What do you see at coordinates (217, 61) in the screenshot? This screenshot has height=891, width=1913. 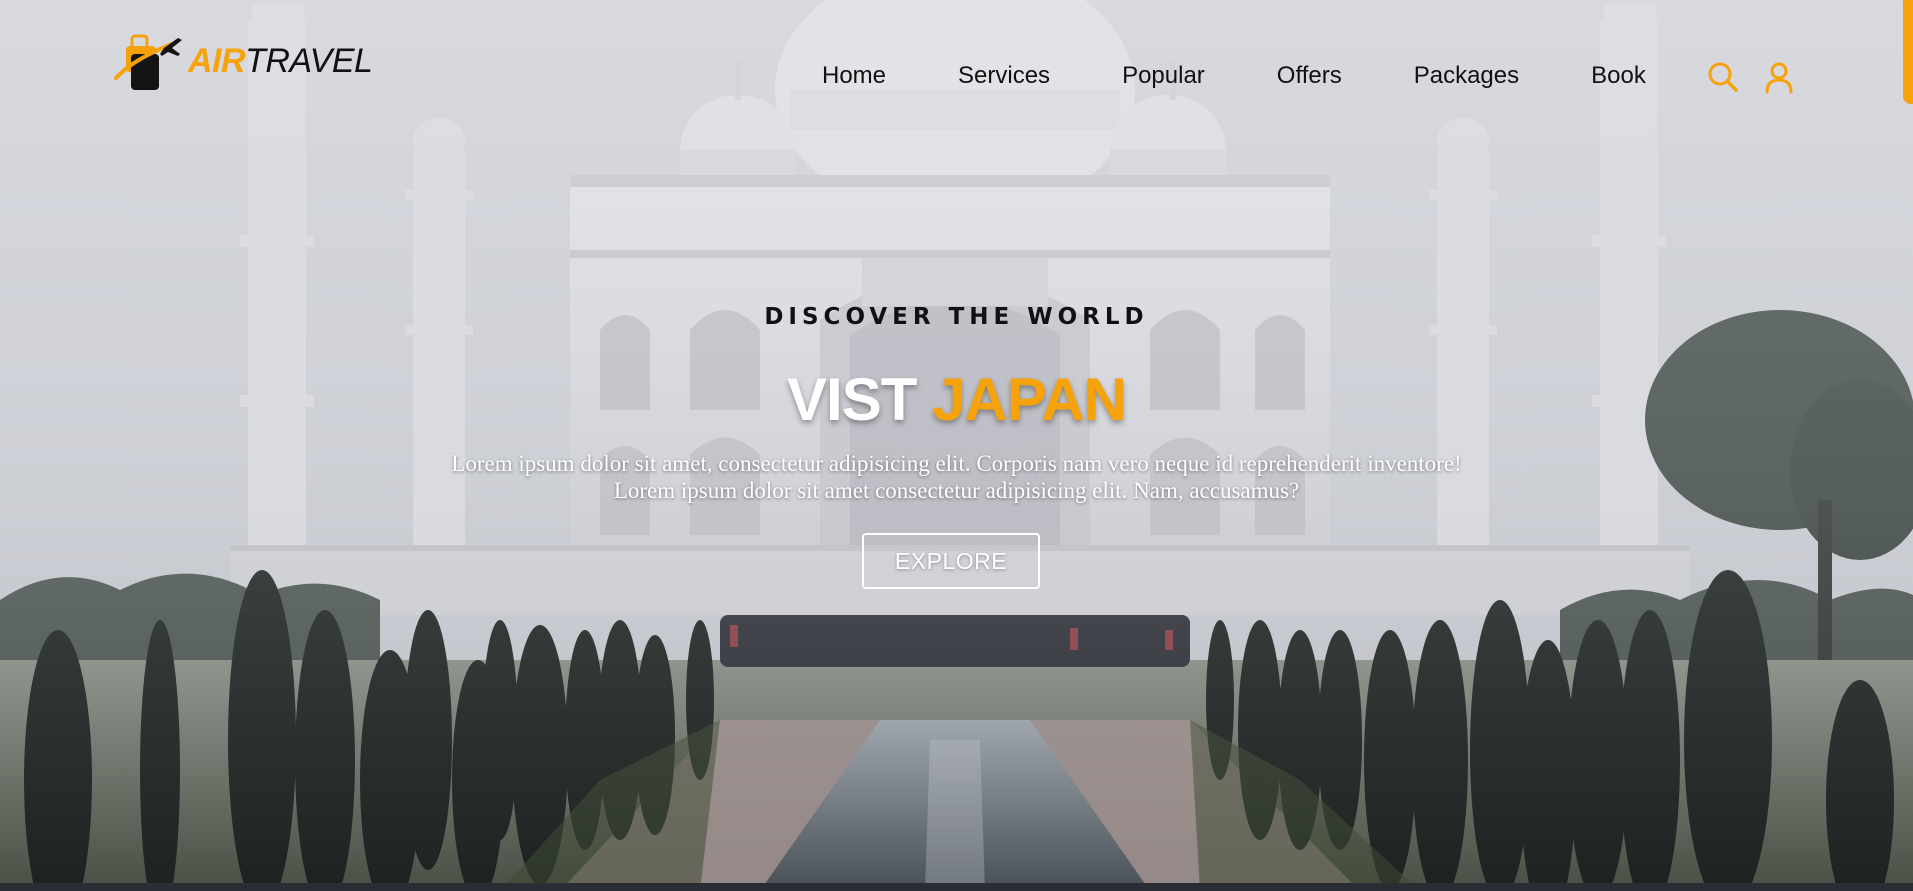 I see `brand-name-accent: AIR` at bounding box center [217, 61].